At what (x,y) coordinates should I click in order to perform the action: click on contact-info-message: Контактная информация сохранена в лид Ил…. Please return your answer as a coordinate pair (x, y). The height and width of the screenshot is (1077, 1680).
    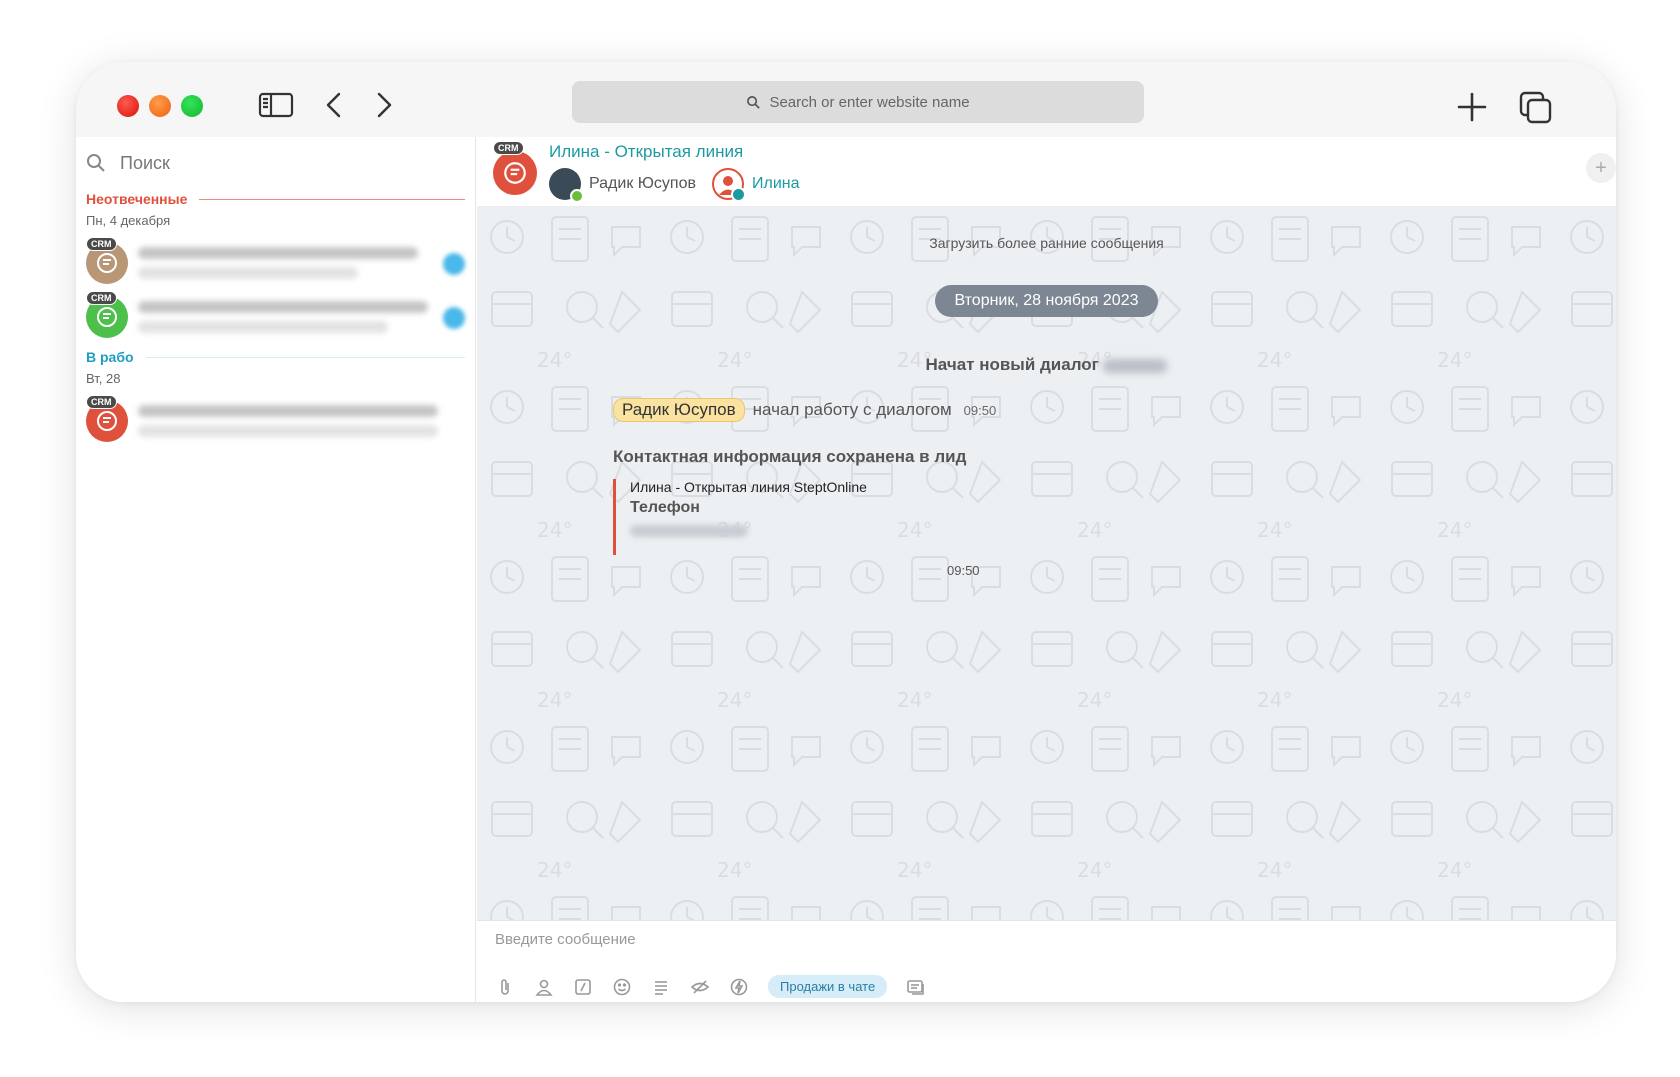
    Looking at the image, I should click on (803, 501).